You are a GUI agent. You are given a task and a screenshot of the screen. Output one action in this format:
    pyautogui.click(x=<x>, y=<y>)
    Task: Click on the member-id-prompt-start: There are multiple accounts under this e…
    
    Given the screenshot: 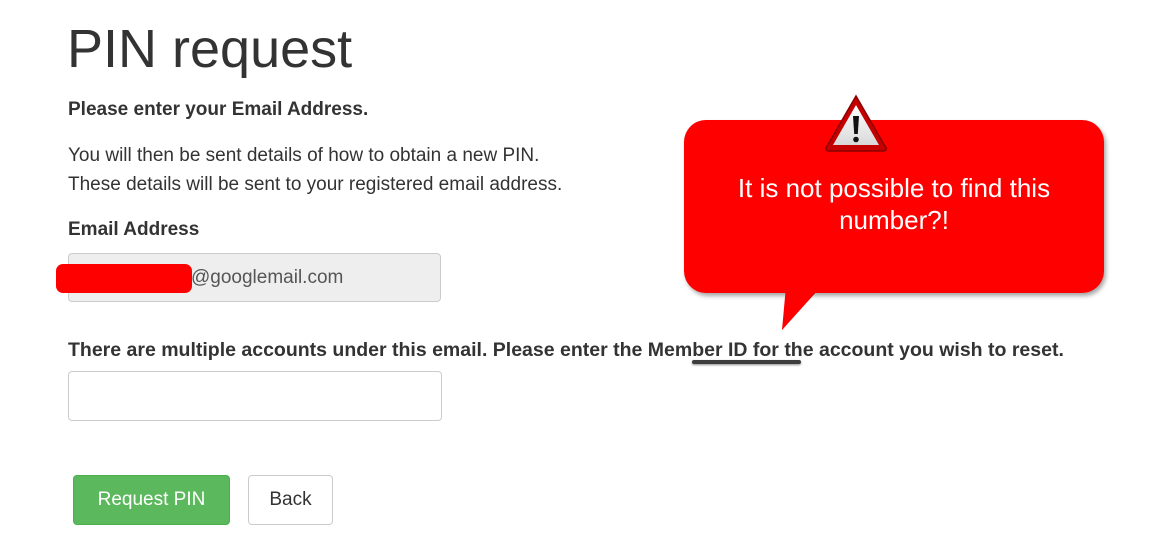 What is the action you would take?
    pyautogui.click(x=358, y=350)
    